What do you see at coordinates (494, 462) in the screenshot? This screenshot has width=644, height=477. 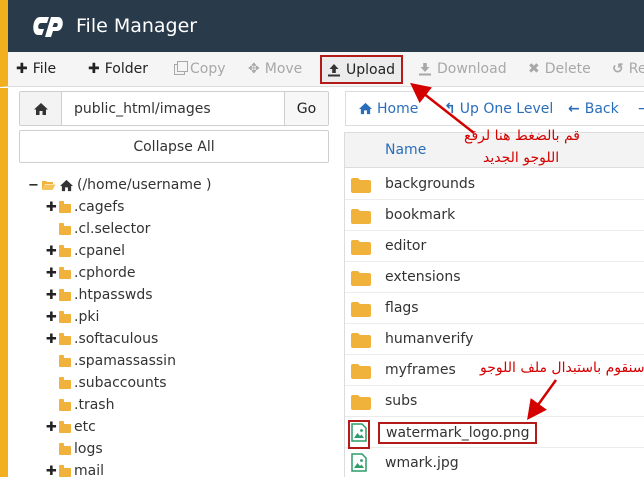 I see `file-row: wmark.jpg` at bounding box center [494, 462].